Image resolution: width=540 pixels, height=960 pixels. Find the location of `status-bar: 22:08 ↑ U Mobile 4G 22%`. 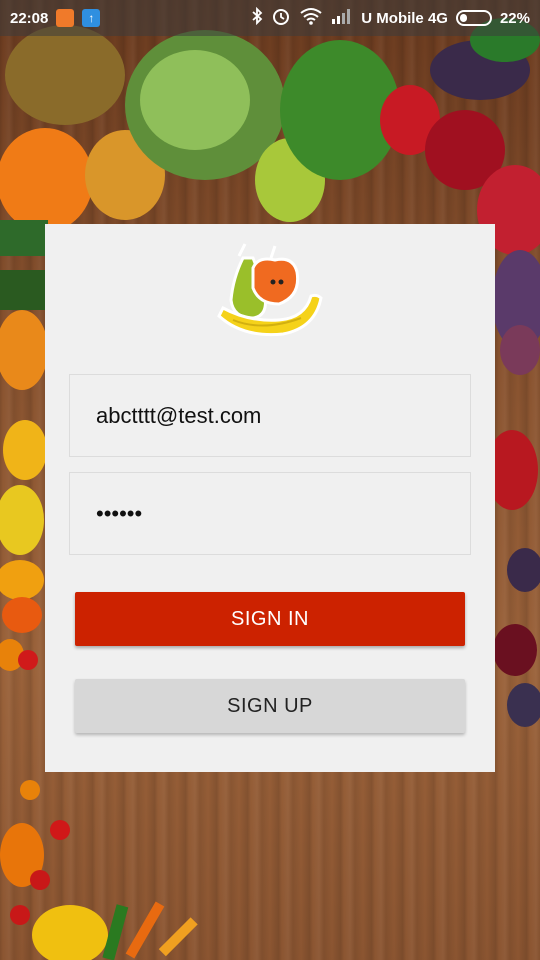

status-bar: 22:08 ↑ U Mobile 4G 22% is located at coordinates (270, 18).